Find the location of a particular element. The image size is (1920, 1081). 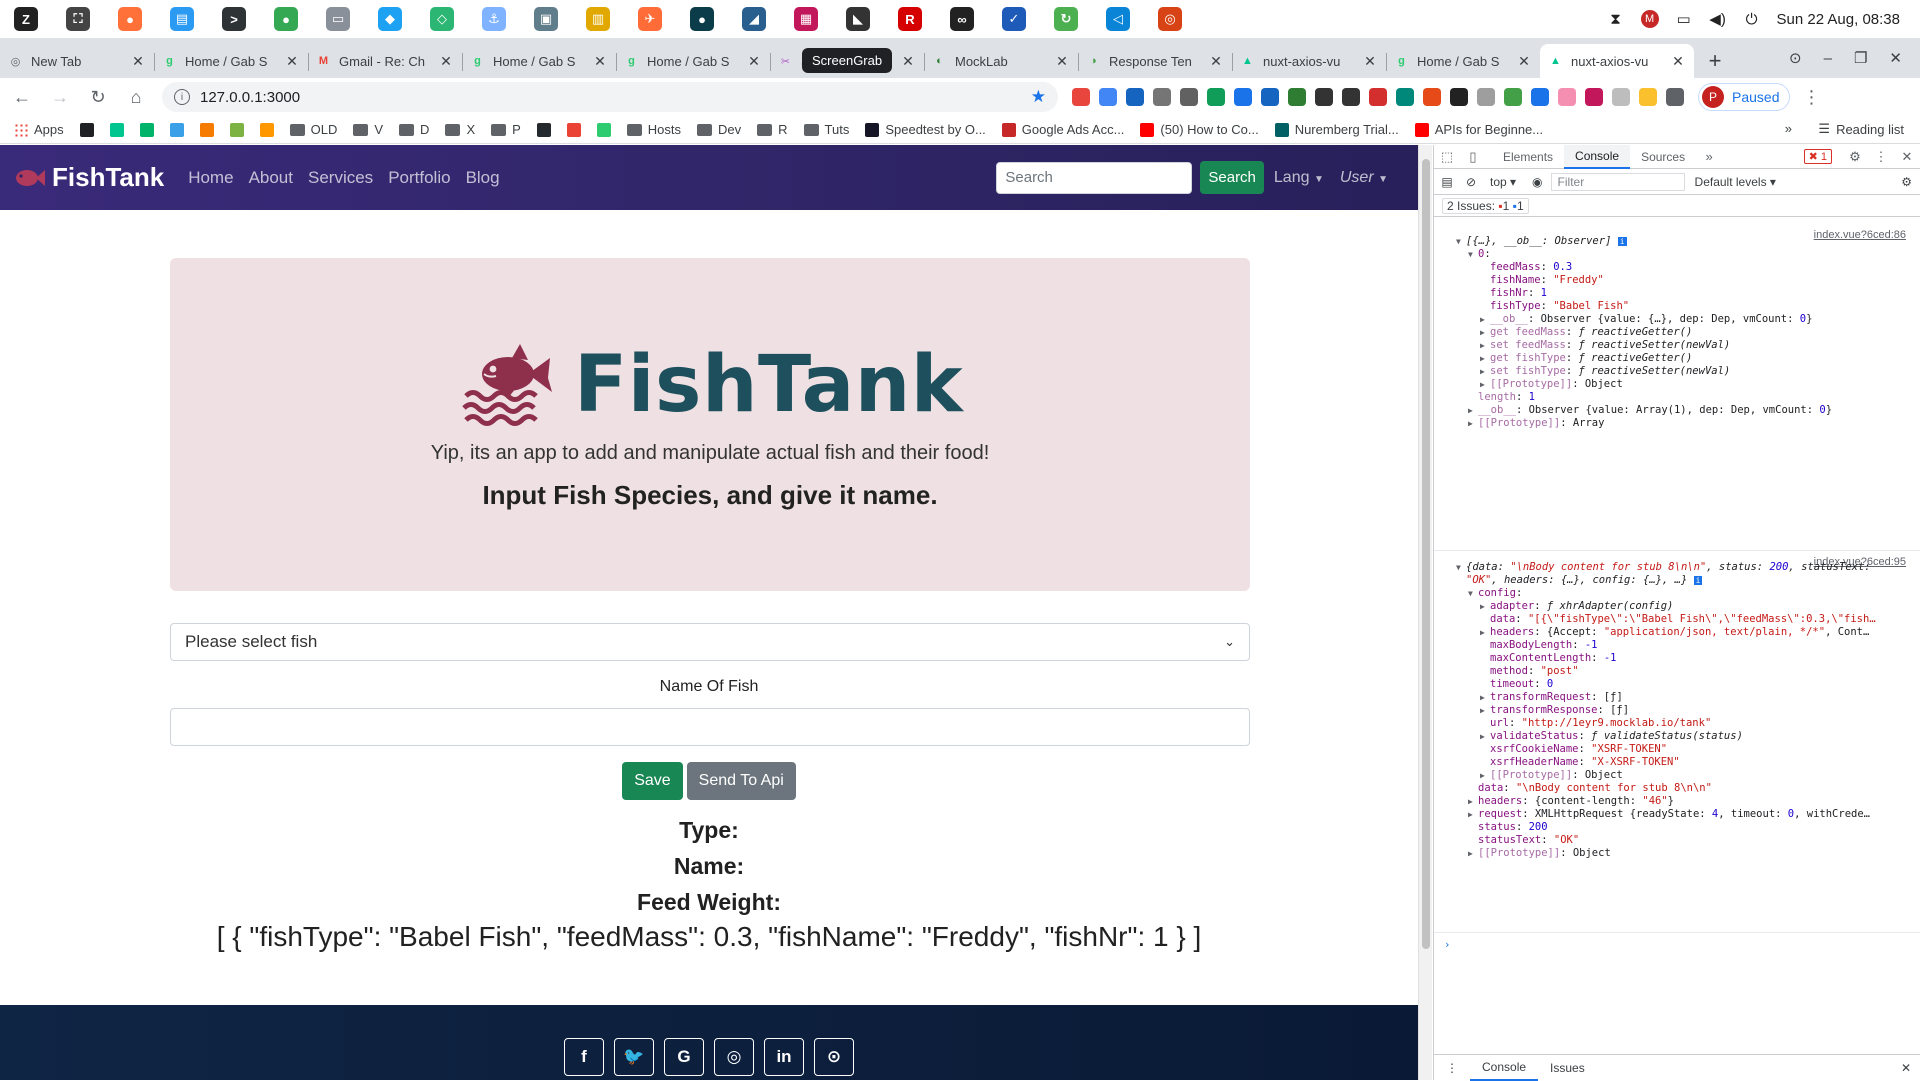

inspect-element-icon: ⬚ is located at coordinates (1447, 157).